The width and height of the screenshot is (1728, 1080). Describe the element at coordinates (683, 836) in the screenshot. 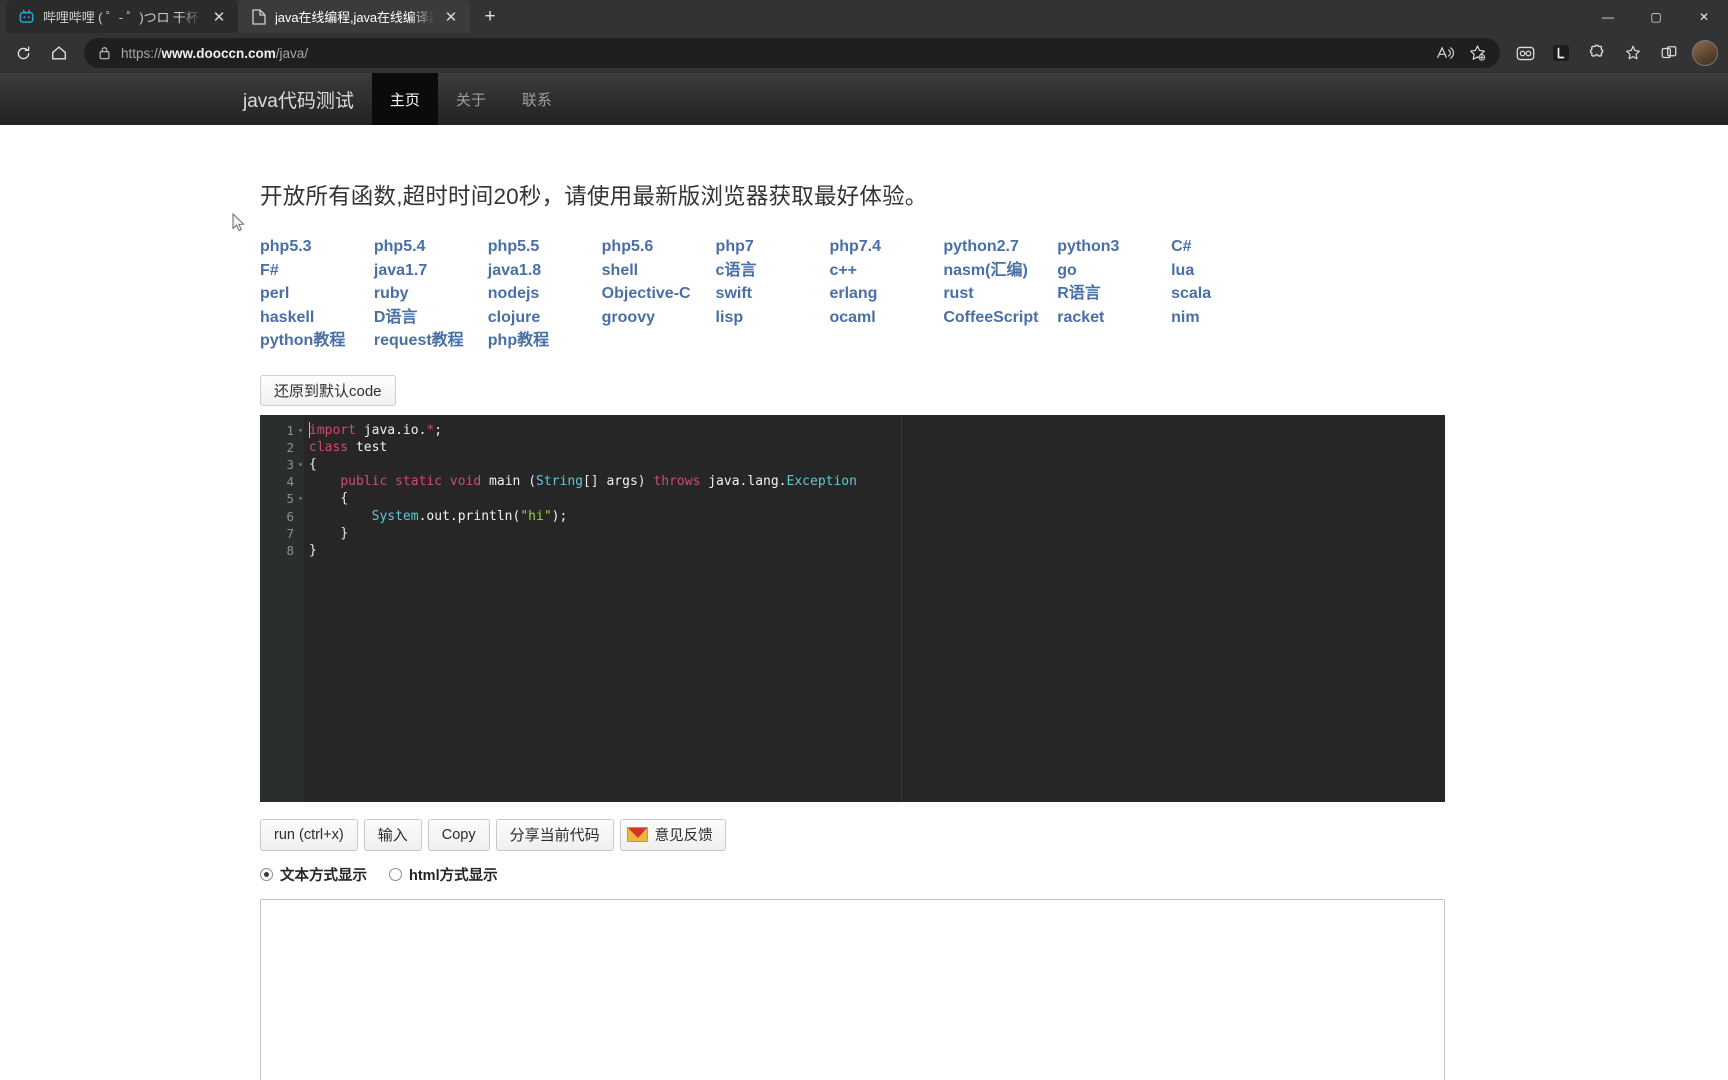

I see `feedback-label: 意见反馈` at that location.